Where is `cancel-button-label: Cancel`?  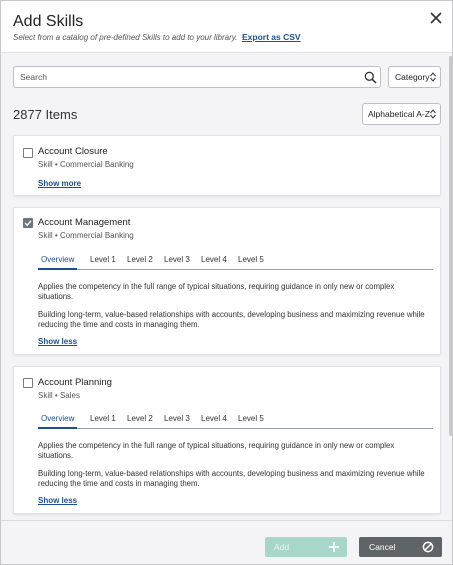 cancel-button-label: Cancel is located at coordinates (382, 547).